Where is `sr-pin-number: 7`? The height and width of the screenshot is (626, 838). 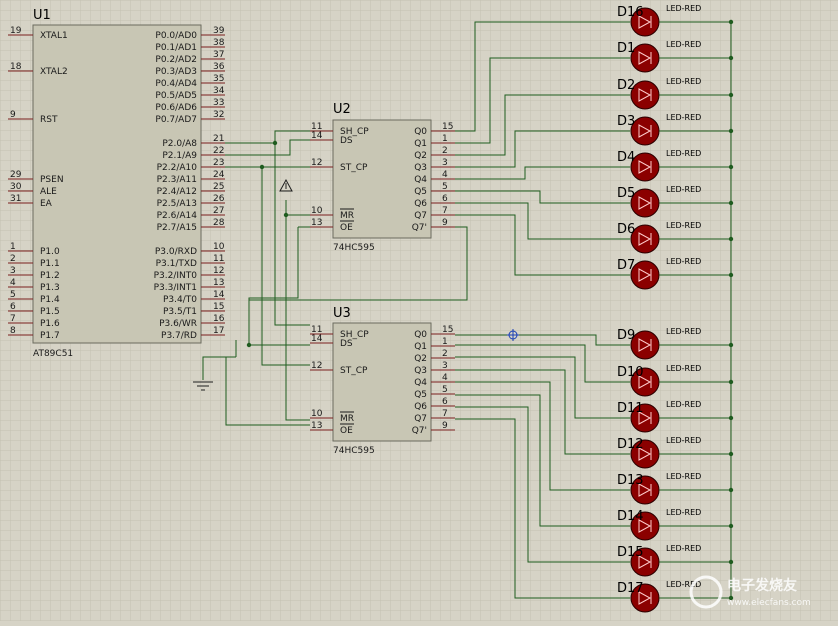
sr-pin-number: 7 is located at coordinates (445, 211).